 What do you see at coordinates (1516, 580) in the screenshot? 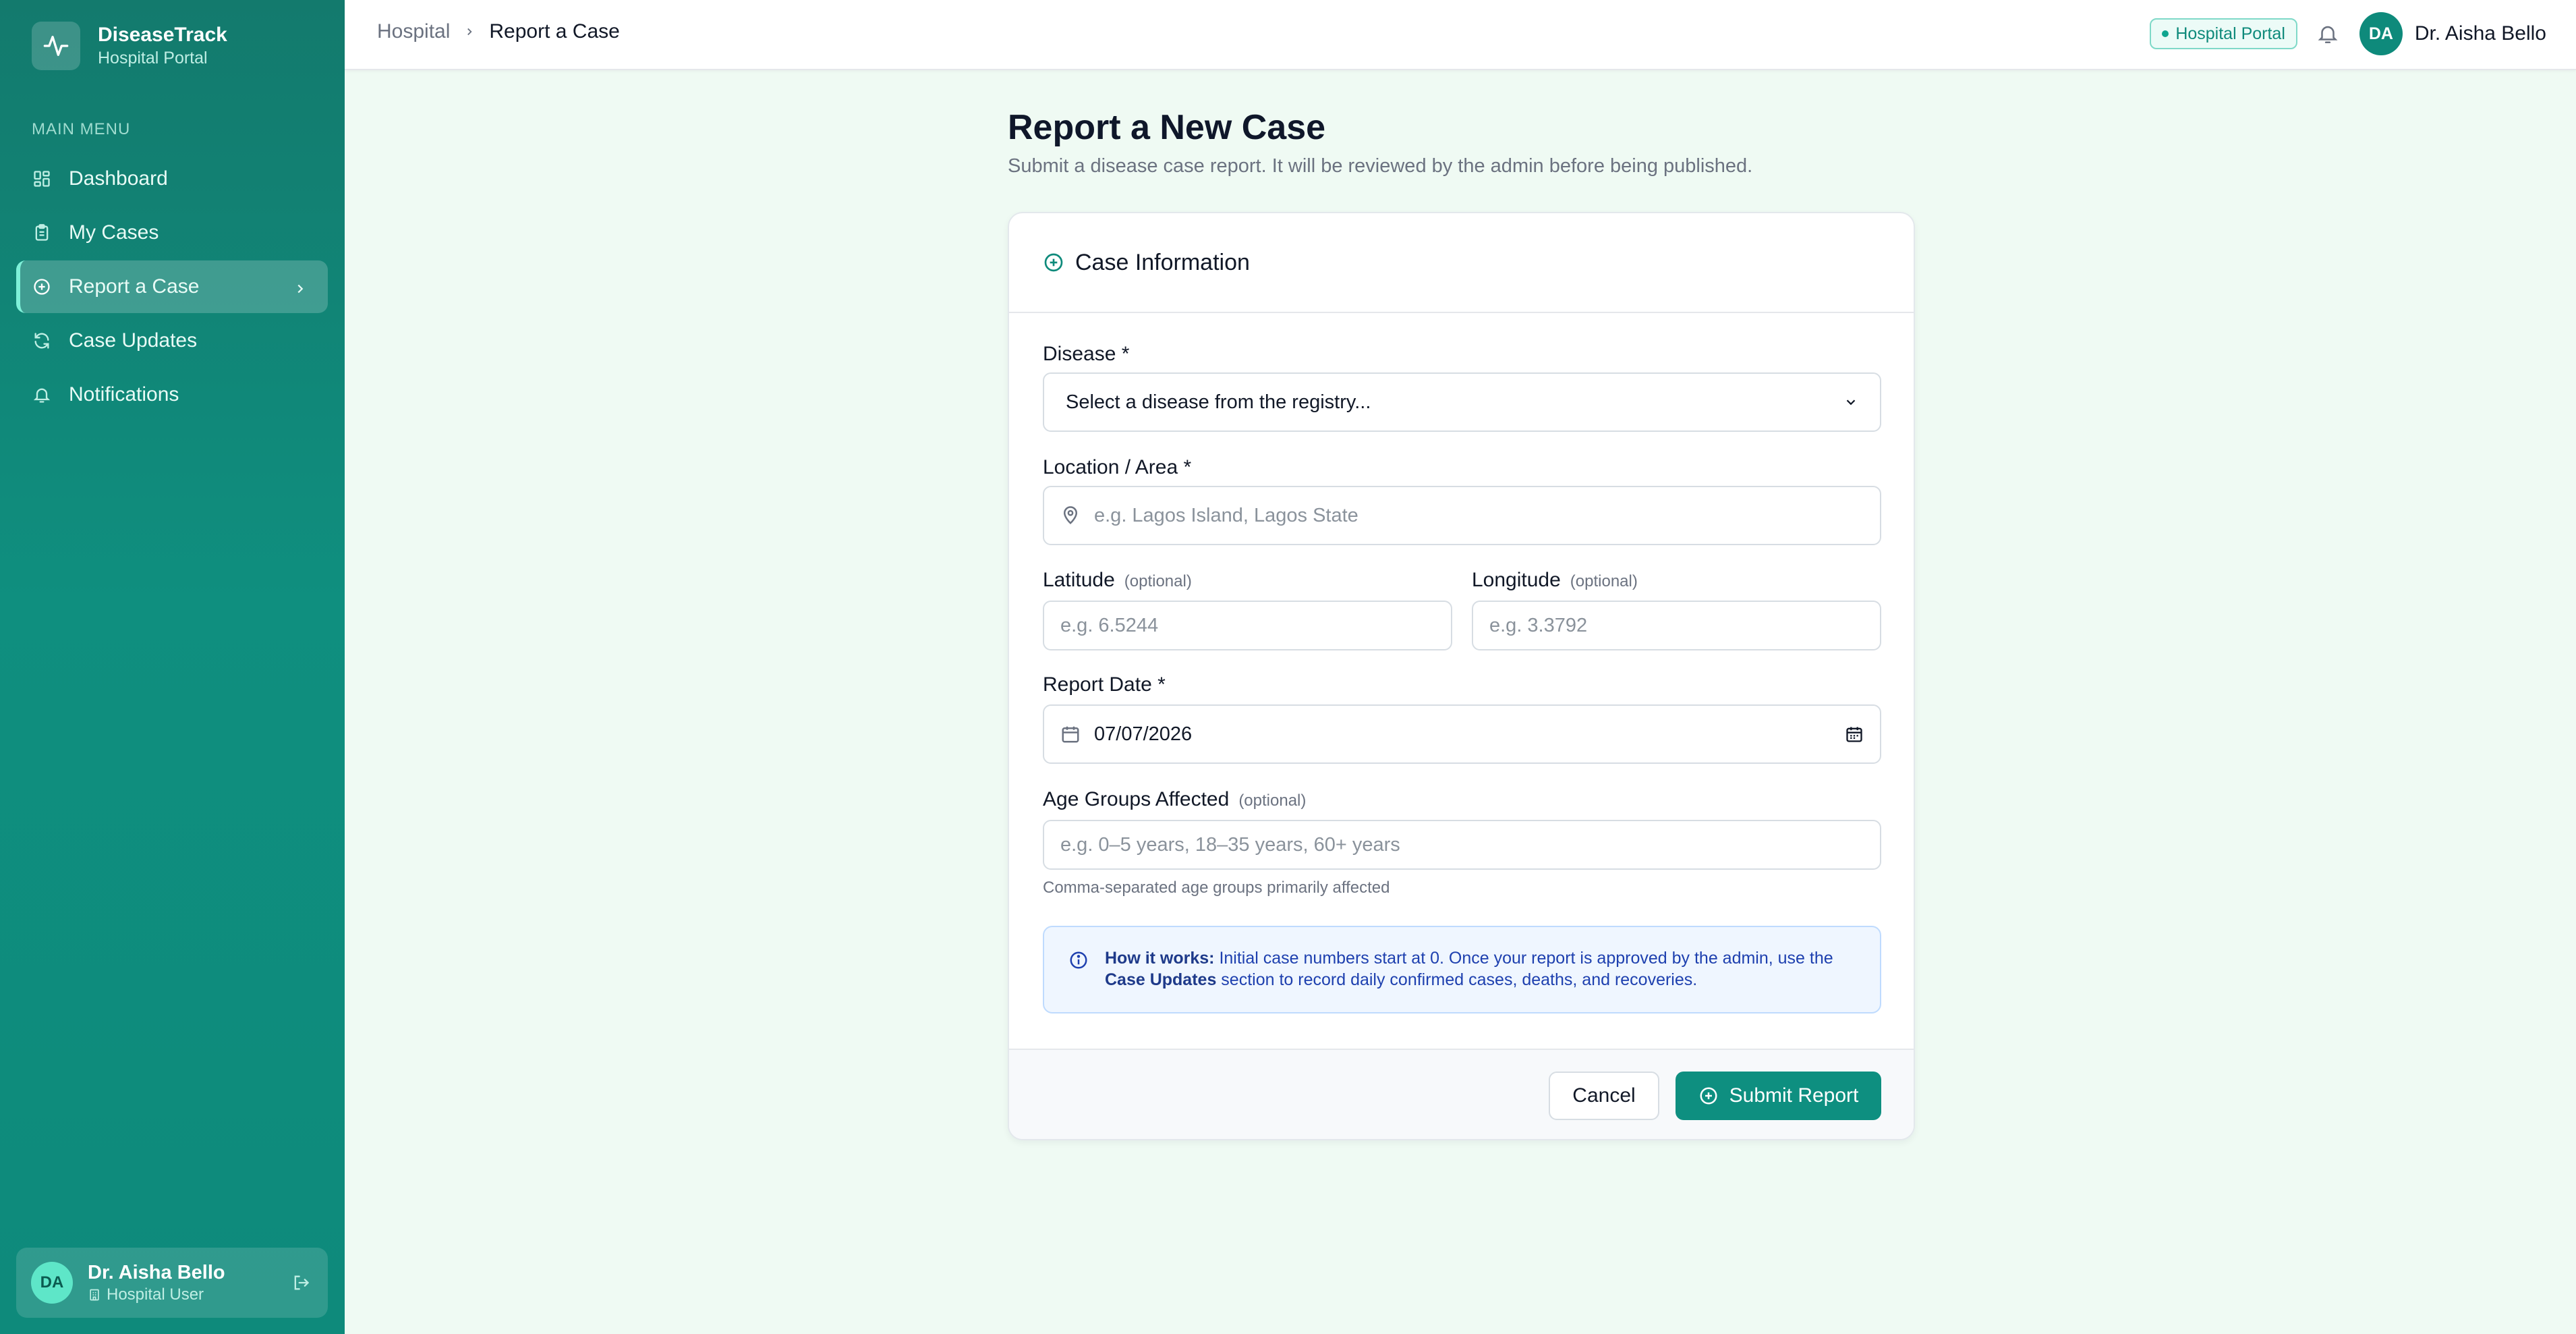
I see `longitude-label-text: Longitude` at bounding box center [1516, 580].